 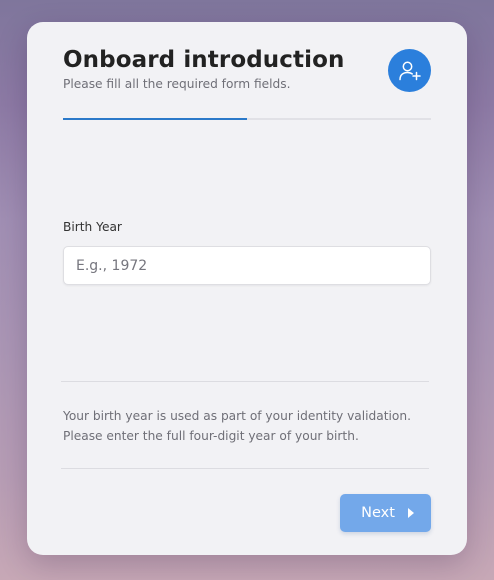 I want to click on add-user-icon, so click(x=409, y=70).